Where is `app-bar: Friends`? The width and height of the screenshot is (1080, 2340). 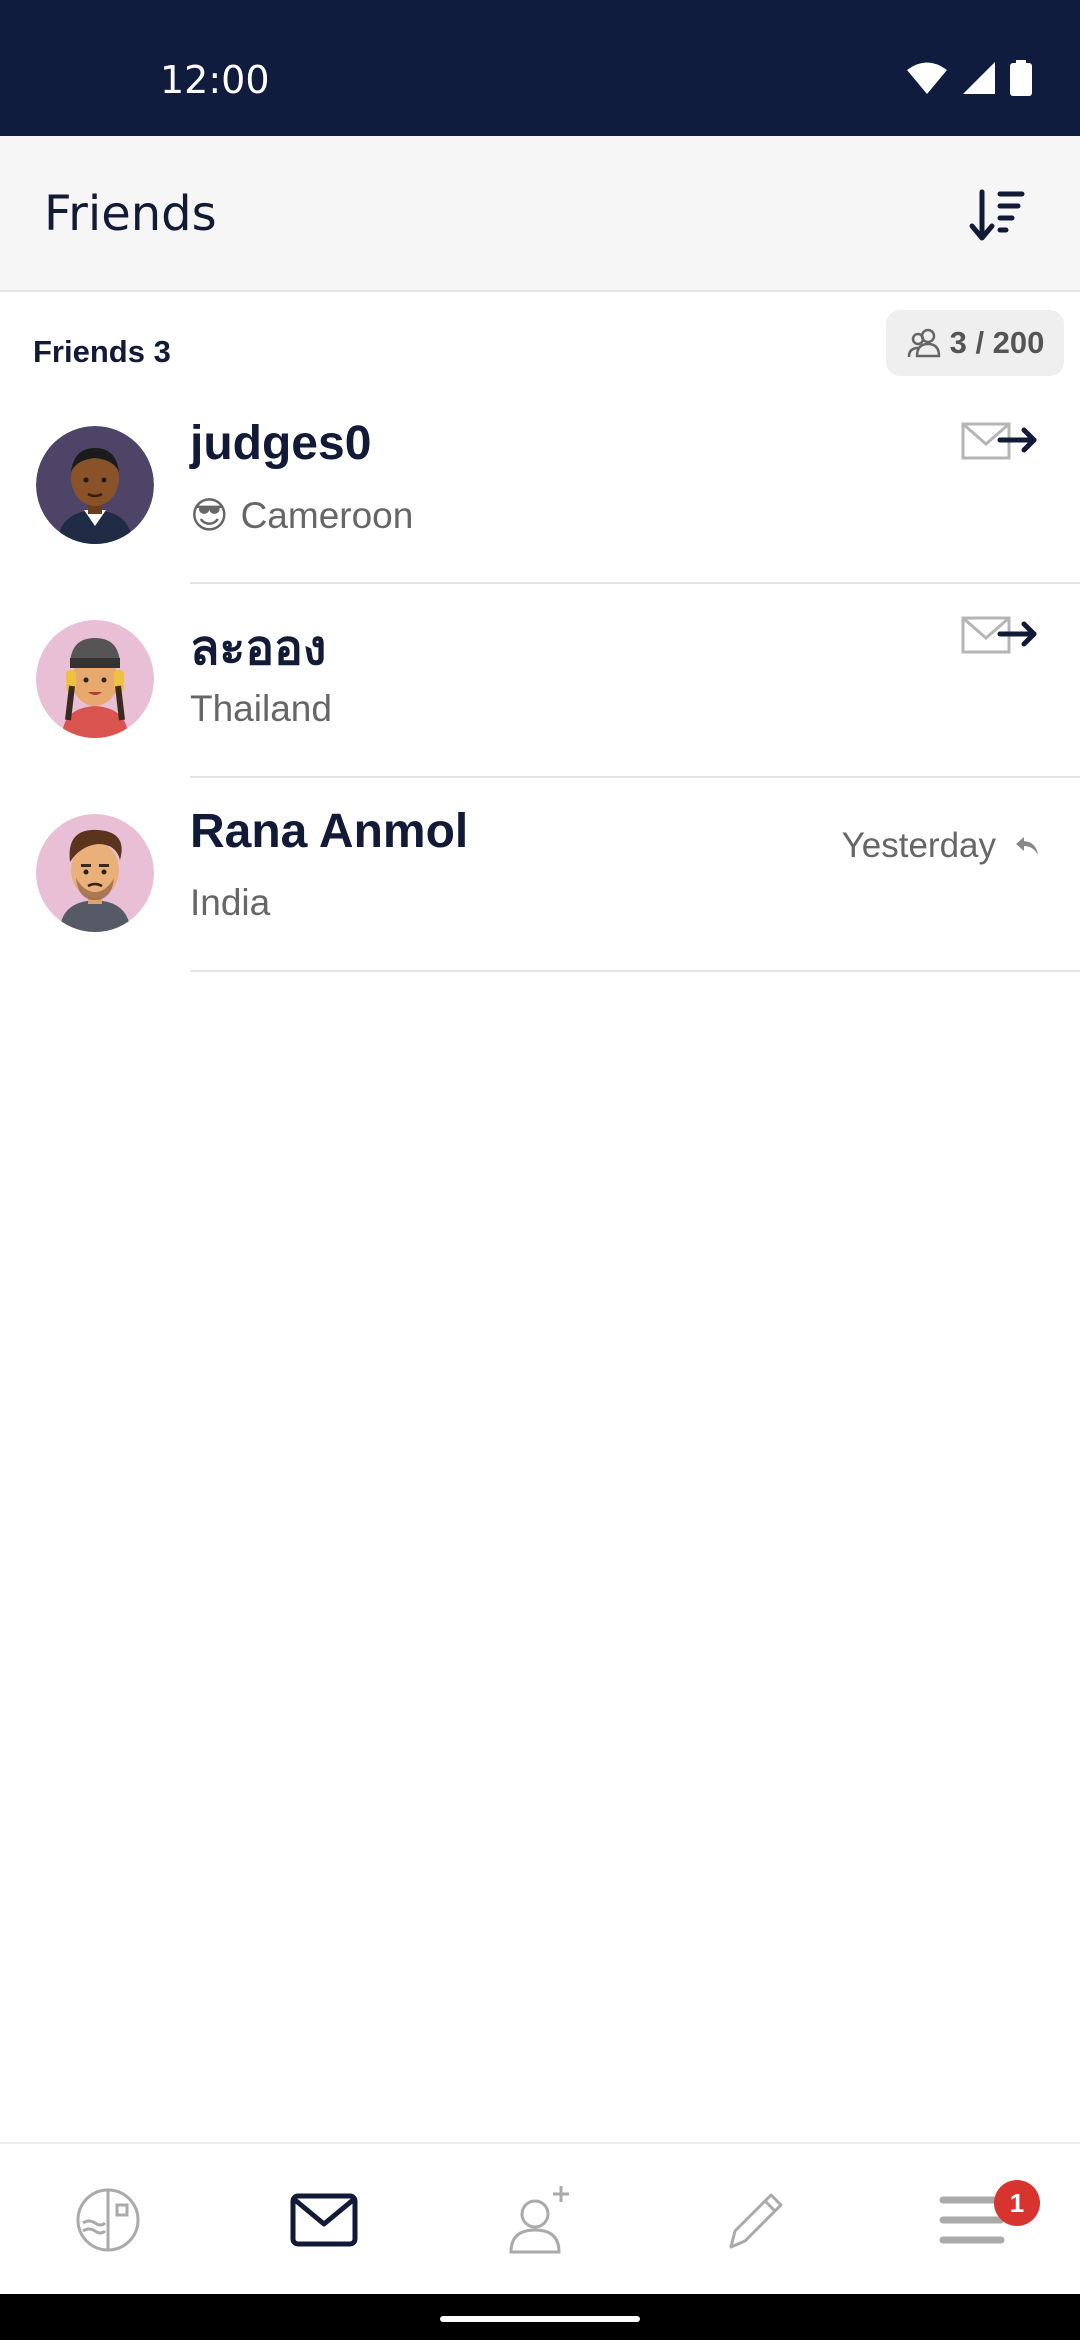
app-bar: Friends is located at coordinates (540, 214).